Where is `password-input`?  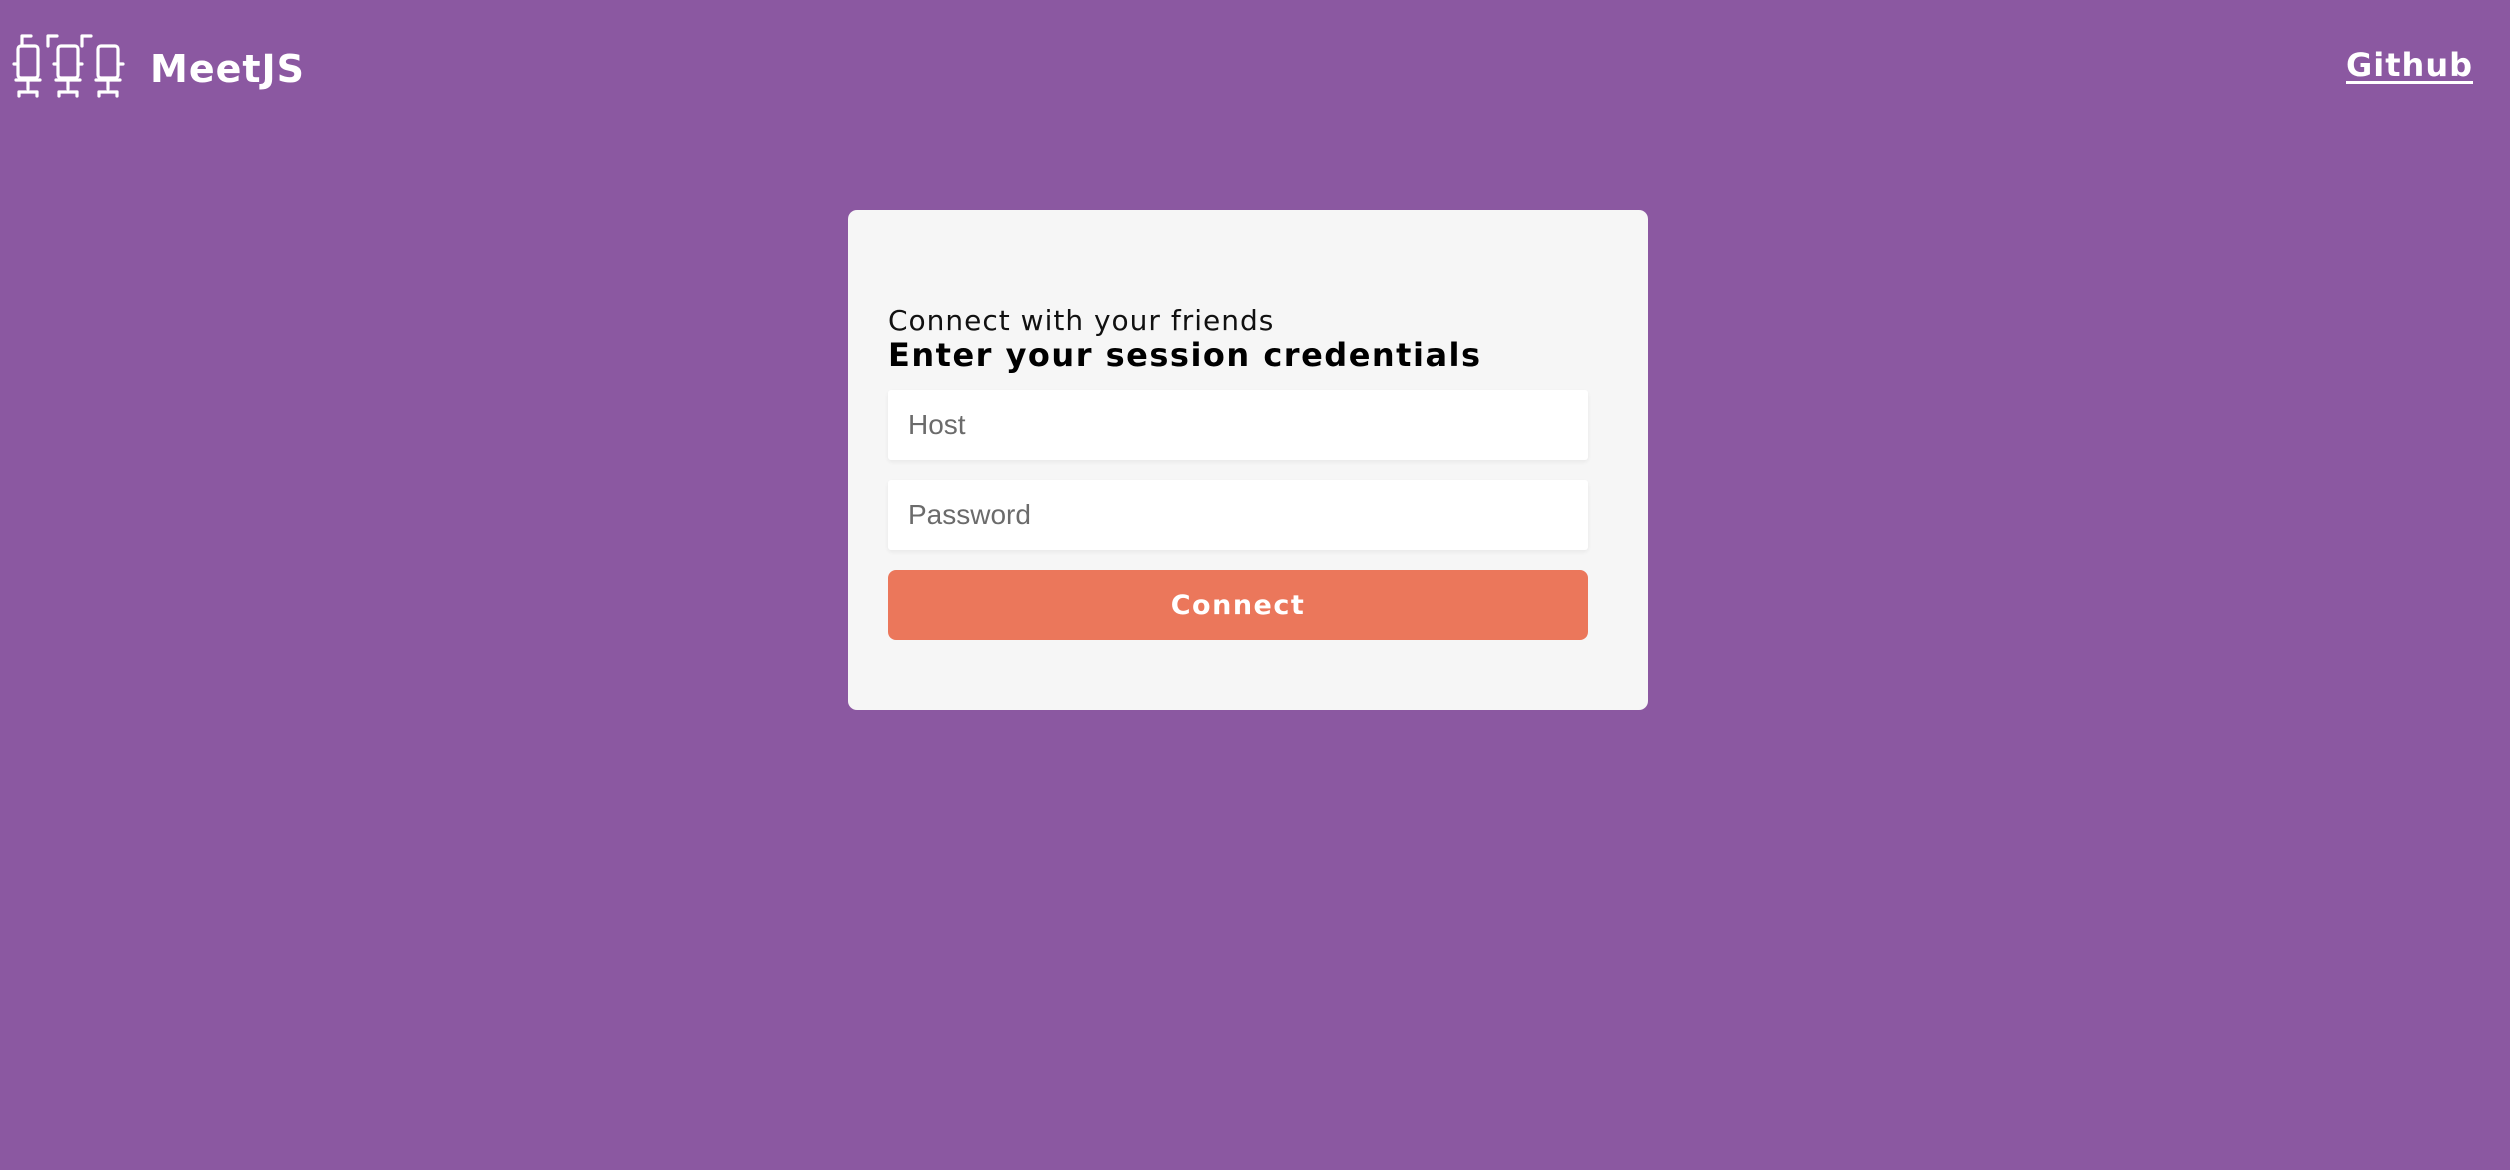 password-input is located at coordinates (1238, 515).